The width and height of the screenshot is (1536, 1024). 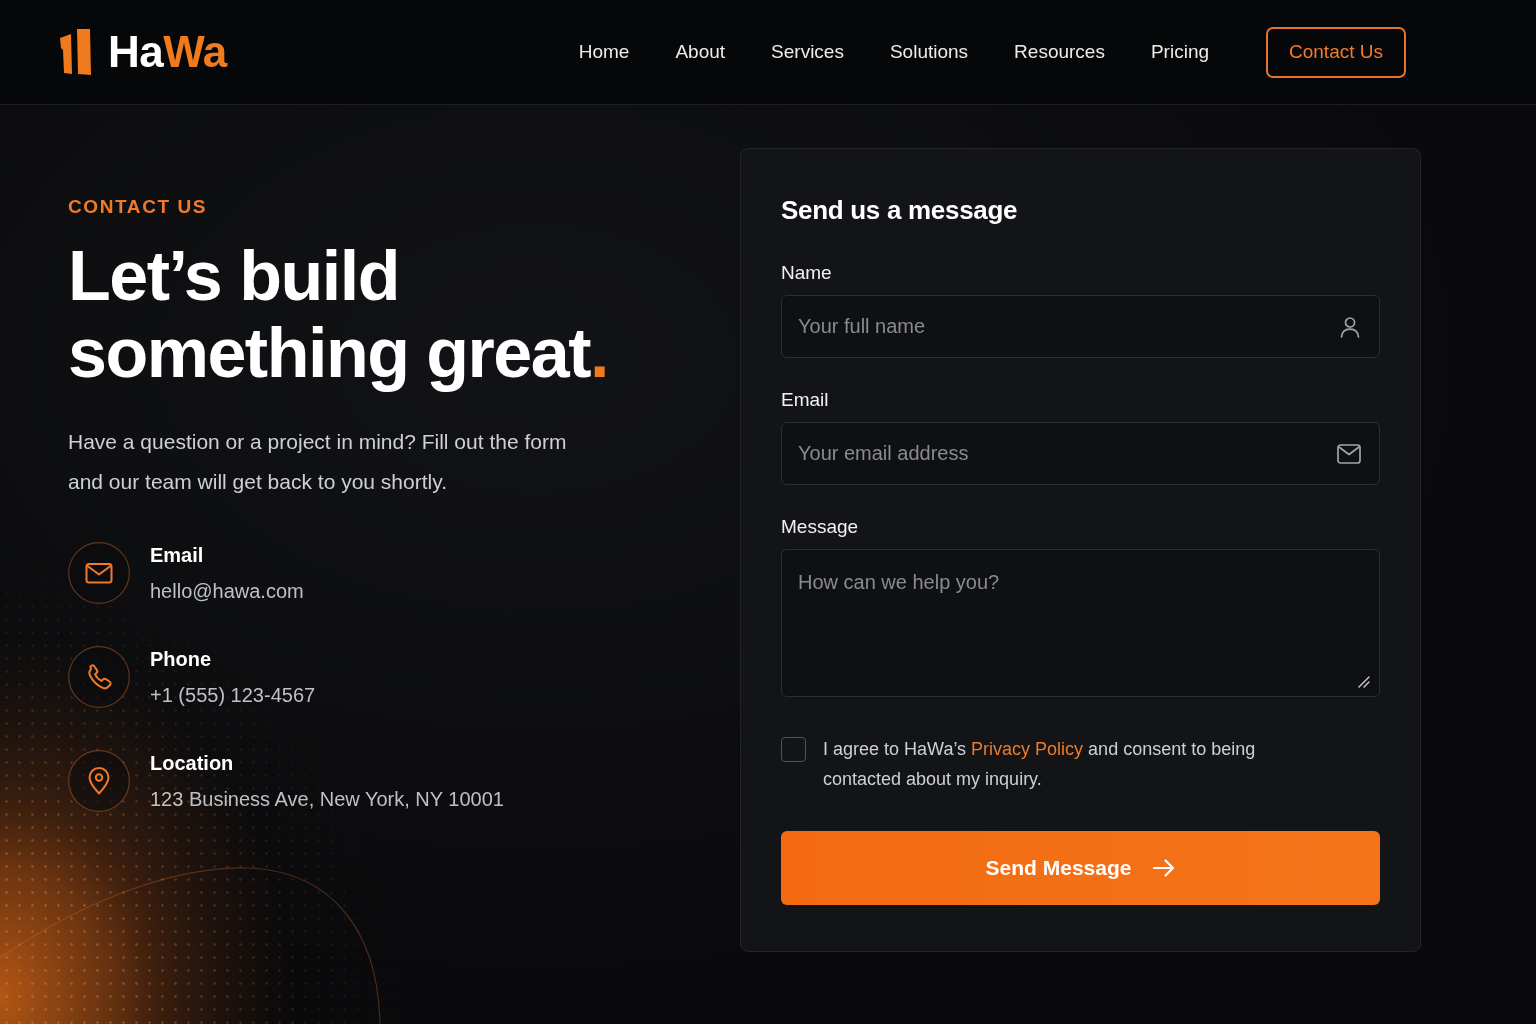 I want to click on email-field: Your email address, so click(x=1080, y=453).